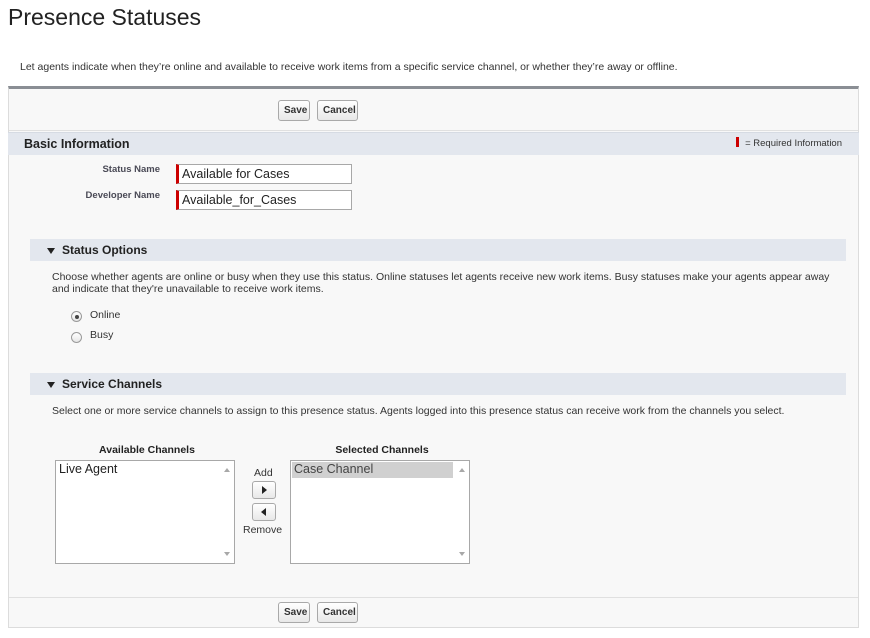 Image resolution: width=870 pixels, height=638 pixels. I want to click on selected-channels-label: Selected Channels, so click(382, 450).